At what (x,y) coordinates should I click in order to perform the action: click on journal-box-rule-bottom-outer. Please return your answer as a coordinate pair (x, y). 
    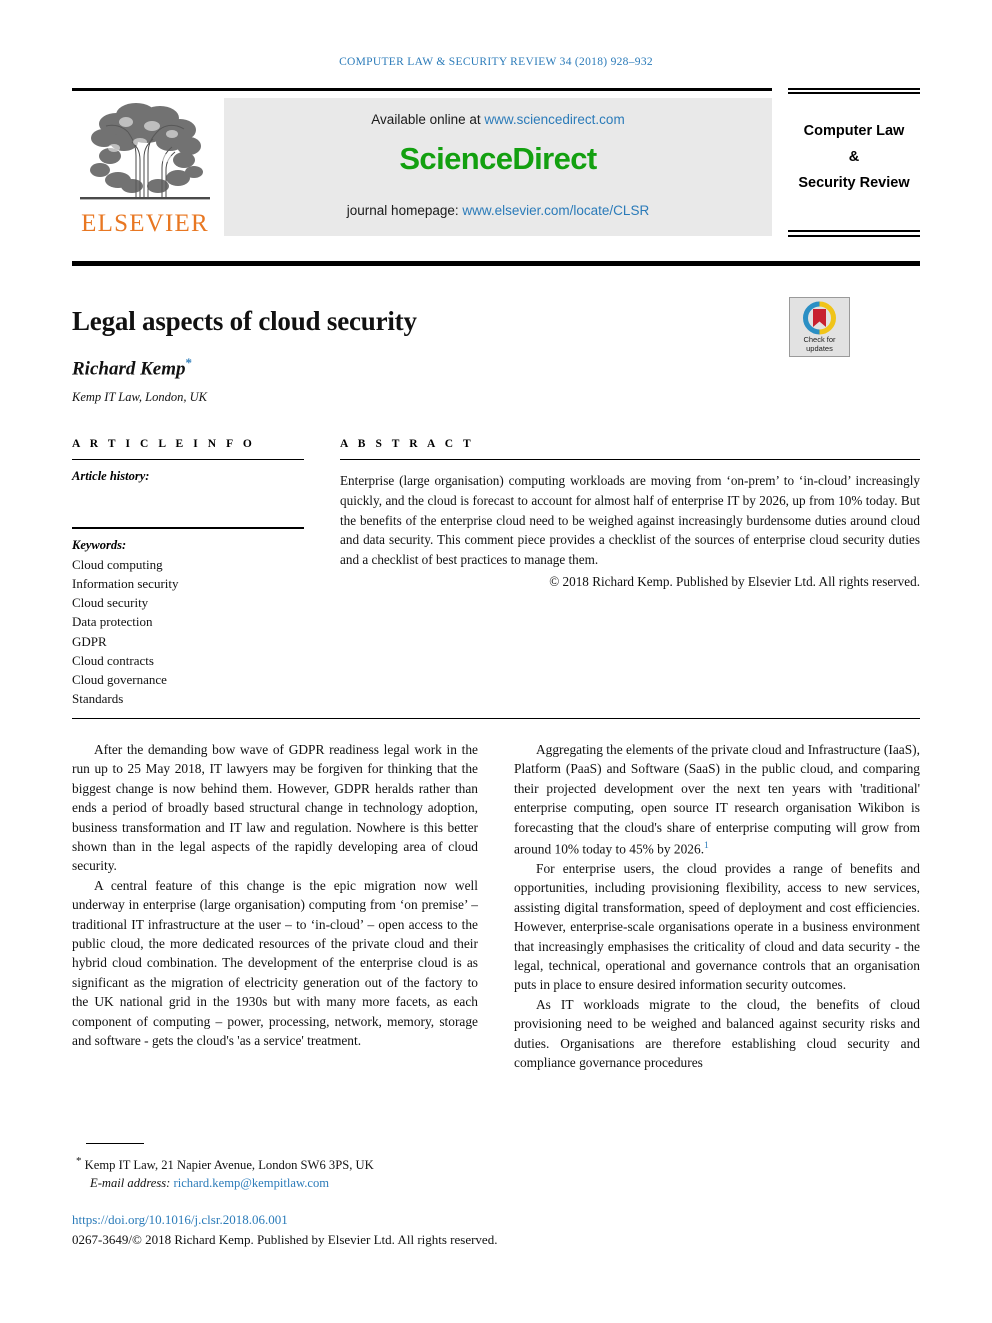
    Looking at the image, I should click on (854, 236).